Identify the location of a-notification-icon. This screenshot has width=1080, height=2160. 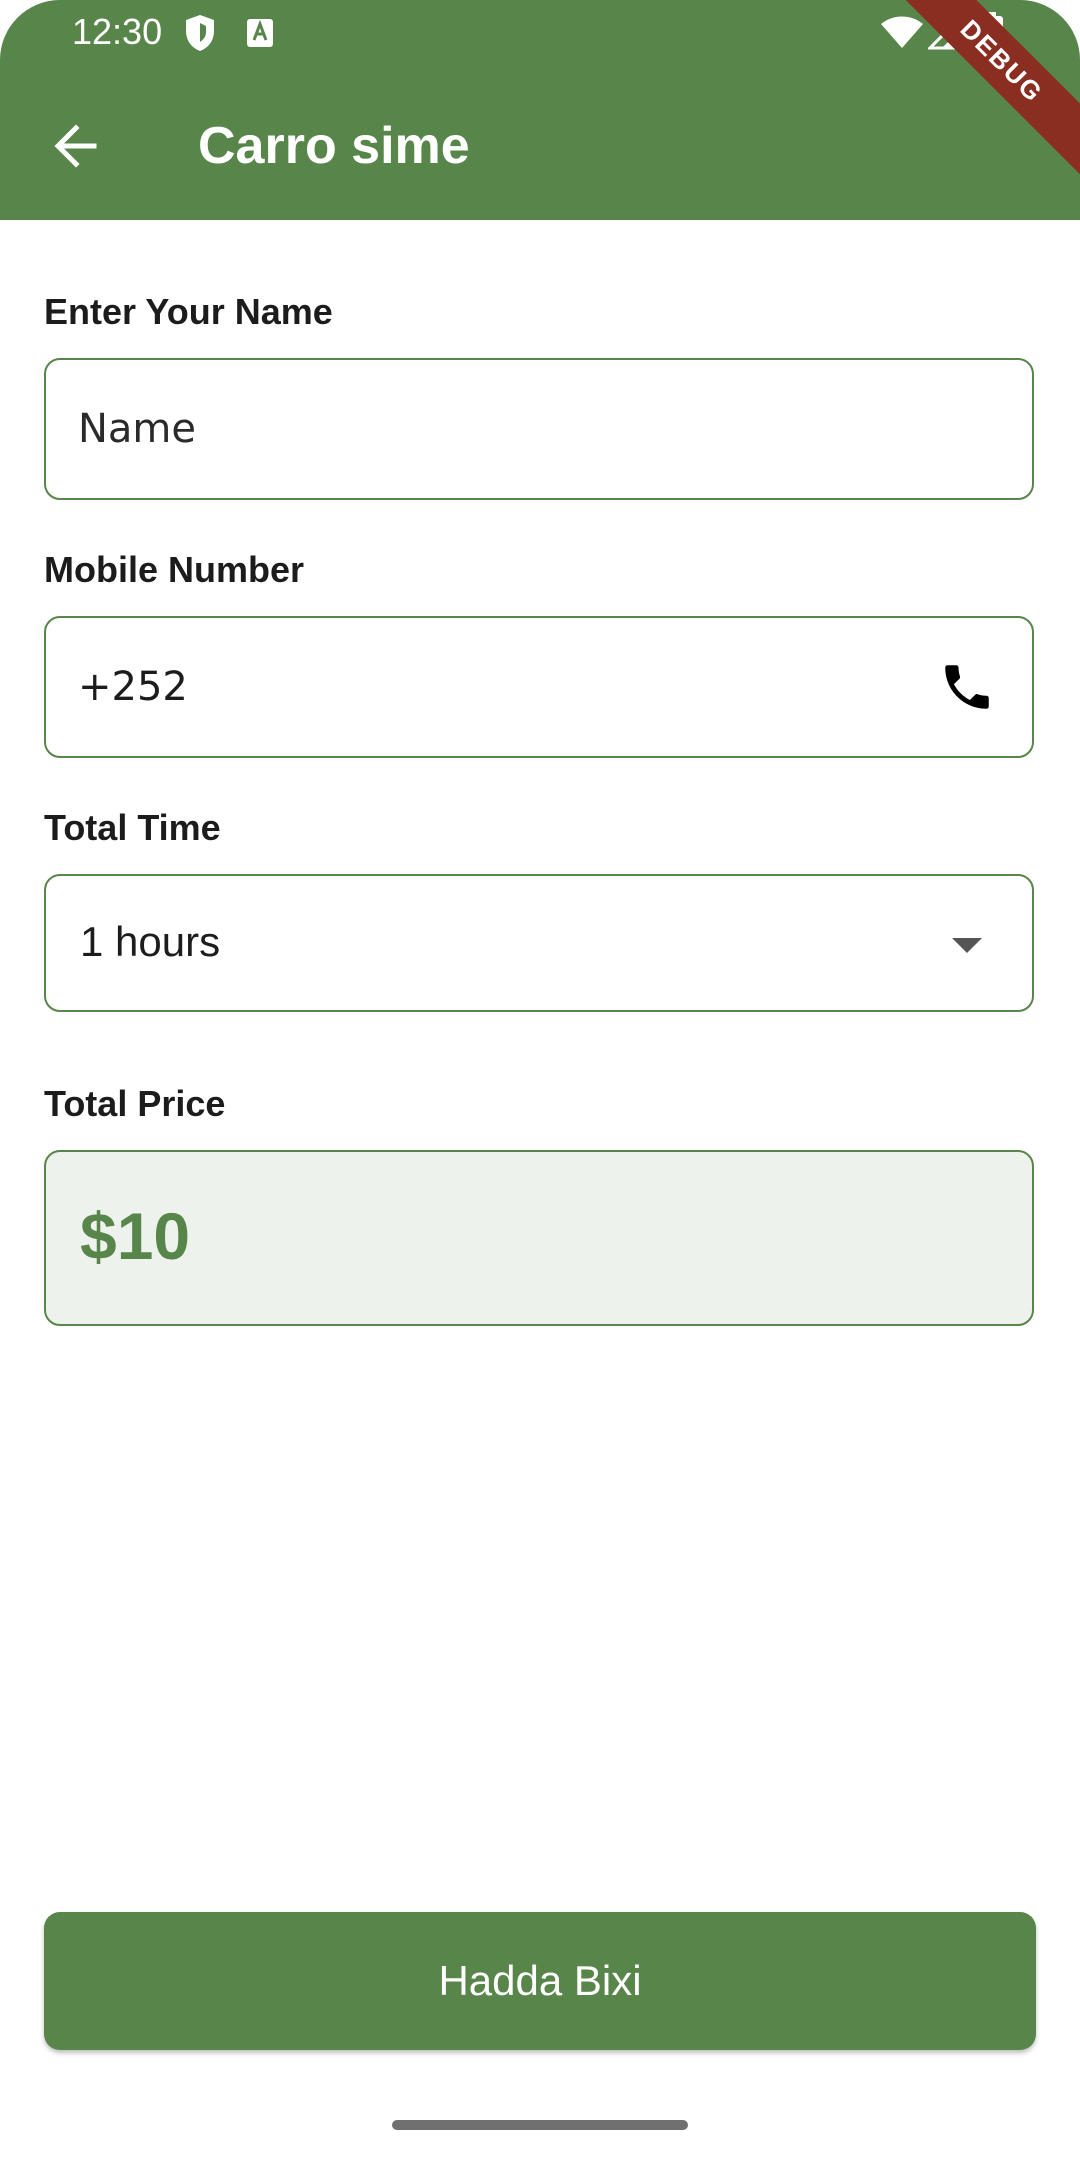
(260, 33).